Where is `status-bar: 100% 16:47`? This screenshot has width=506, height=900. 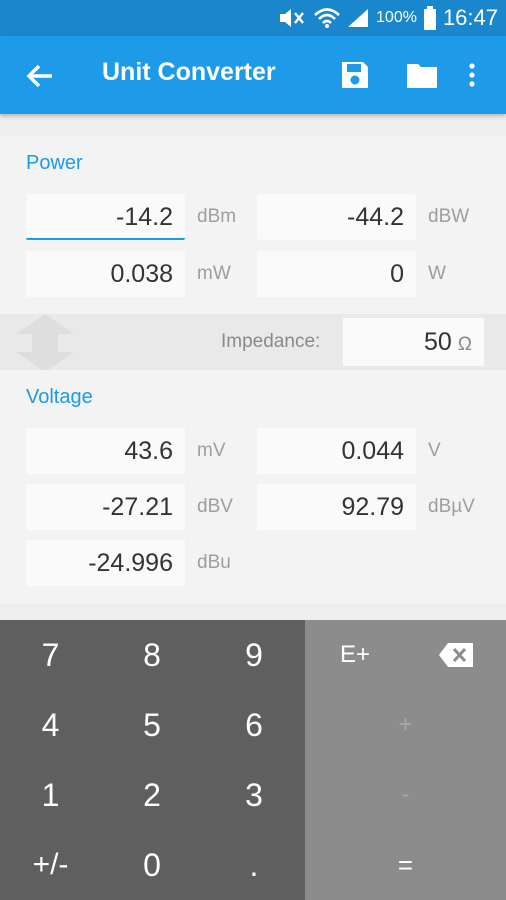
status-bar: 100% 16:47 is located at coordinates (253, 18).